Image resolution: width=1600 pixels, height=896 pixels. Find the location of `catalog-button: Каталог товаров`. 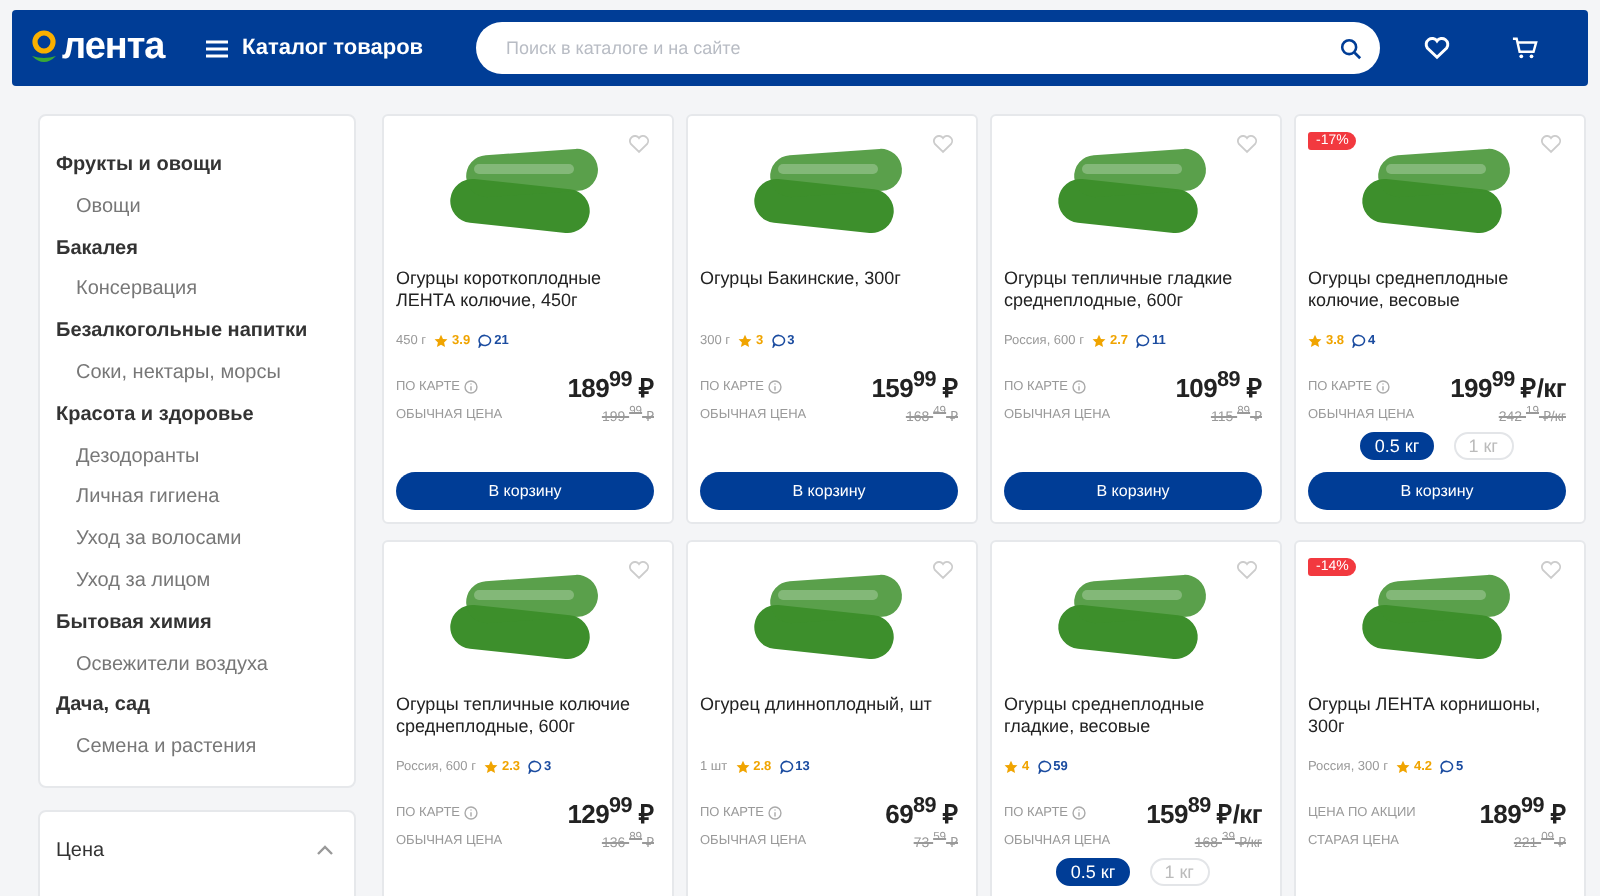

catalog-button: Каталог товаров is located at coordinates (341, 48).